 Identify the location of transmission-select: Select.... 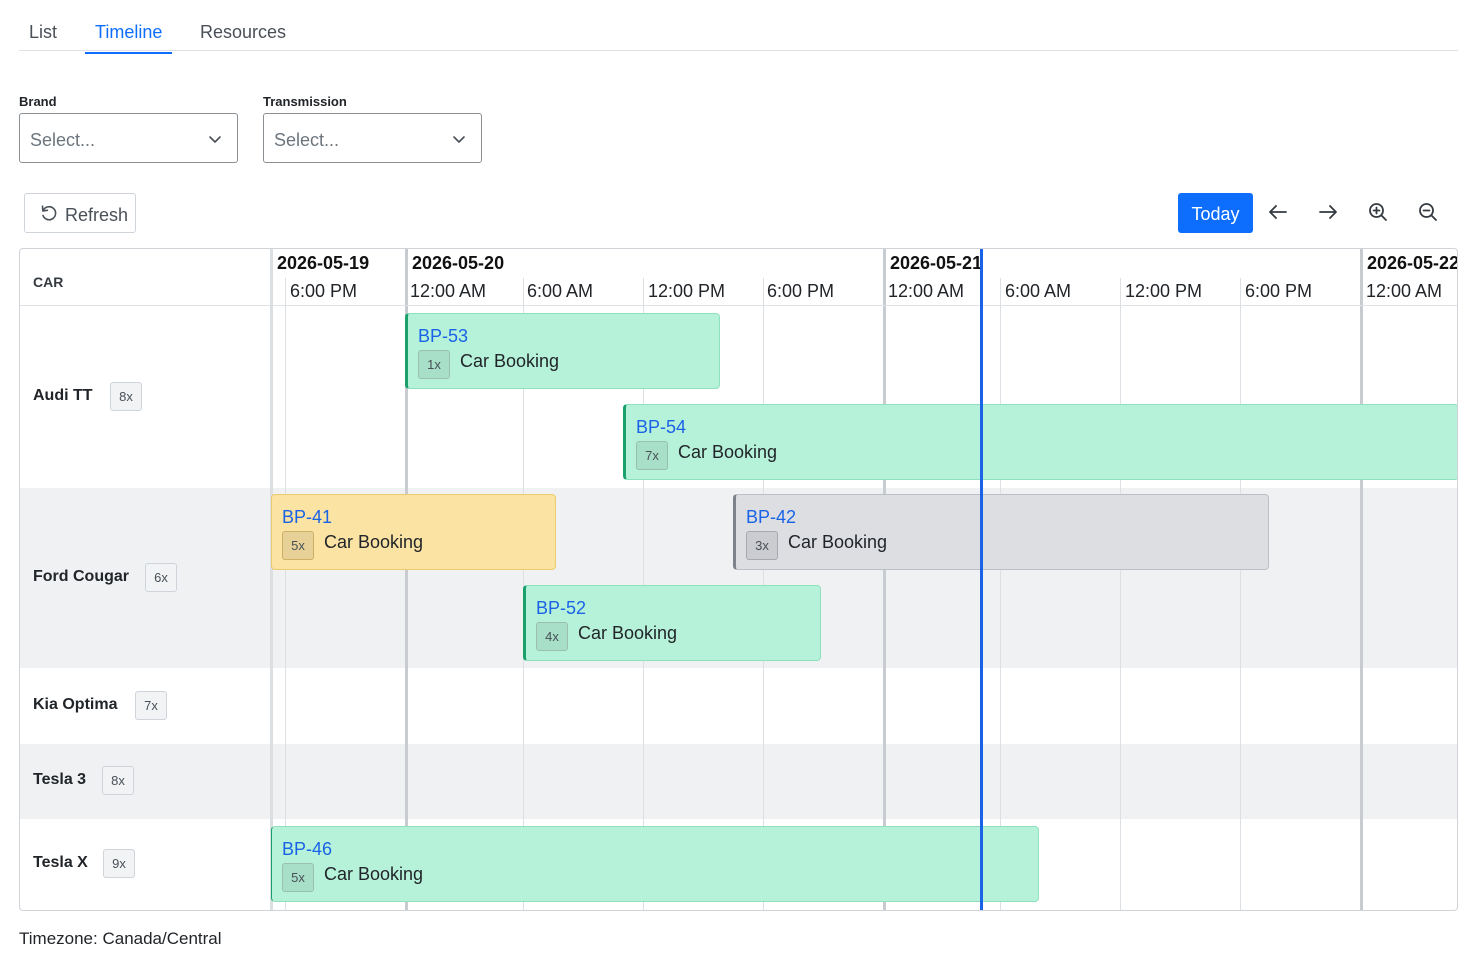
(372, 138).